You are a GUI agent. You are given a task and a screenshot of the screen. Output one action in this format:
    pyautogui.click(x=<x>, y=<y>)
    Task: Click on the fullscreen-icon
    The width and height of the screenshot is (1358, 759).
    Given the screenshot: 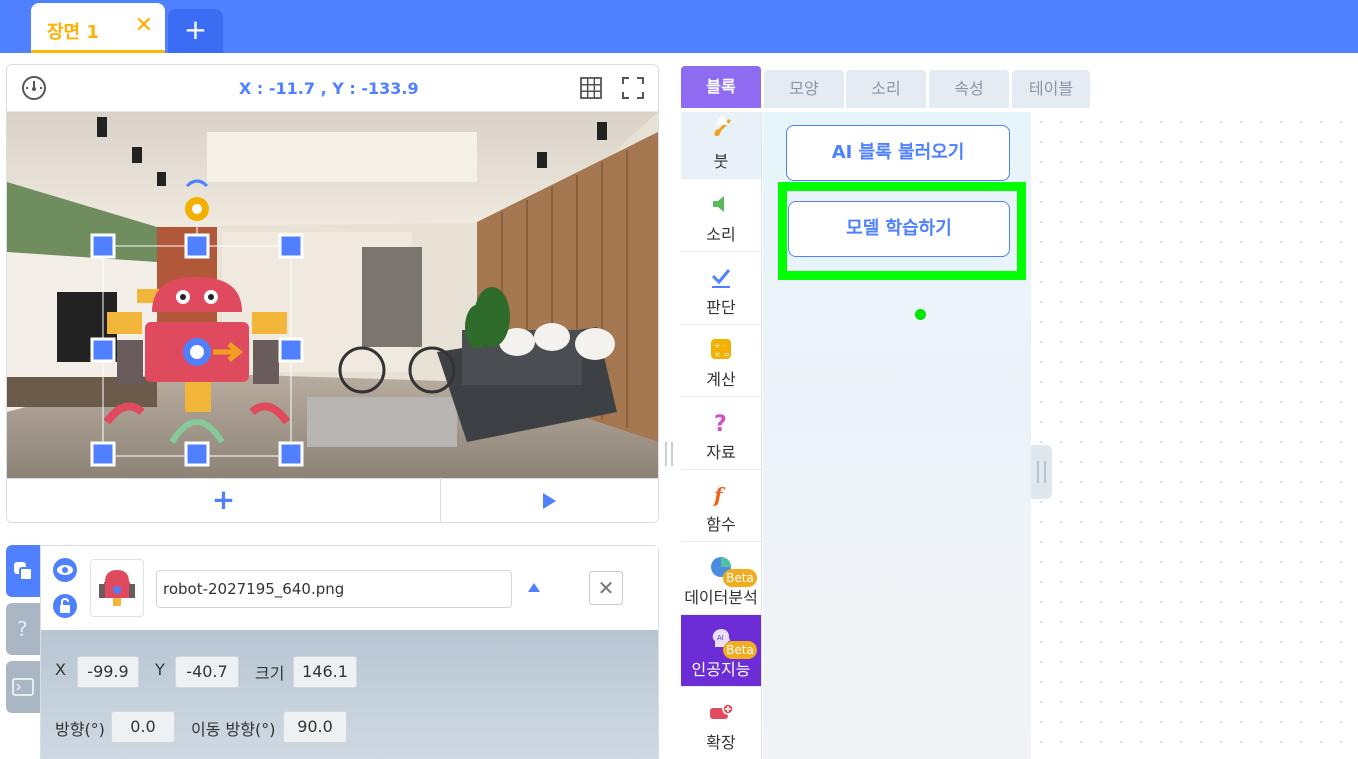 What is the action you would take?
    pyautogui.click(x=633, y=88)
    